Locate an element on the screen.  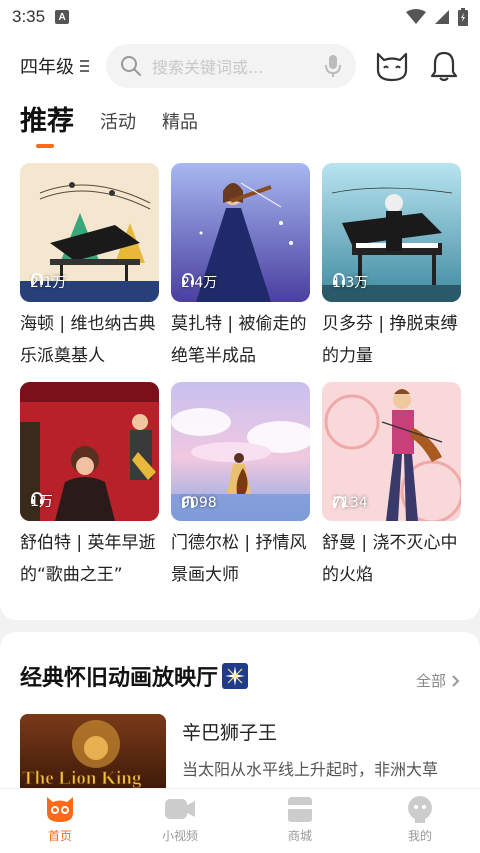
section-title: 经典怀旧动画放映厅 is located at coordinates (134, 676).